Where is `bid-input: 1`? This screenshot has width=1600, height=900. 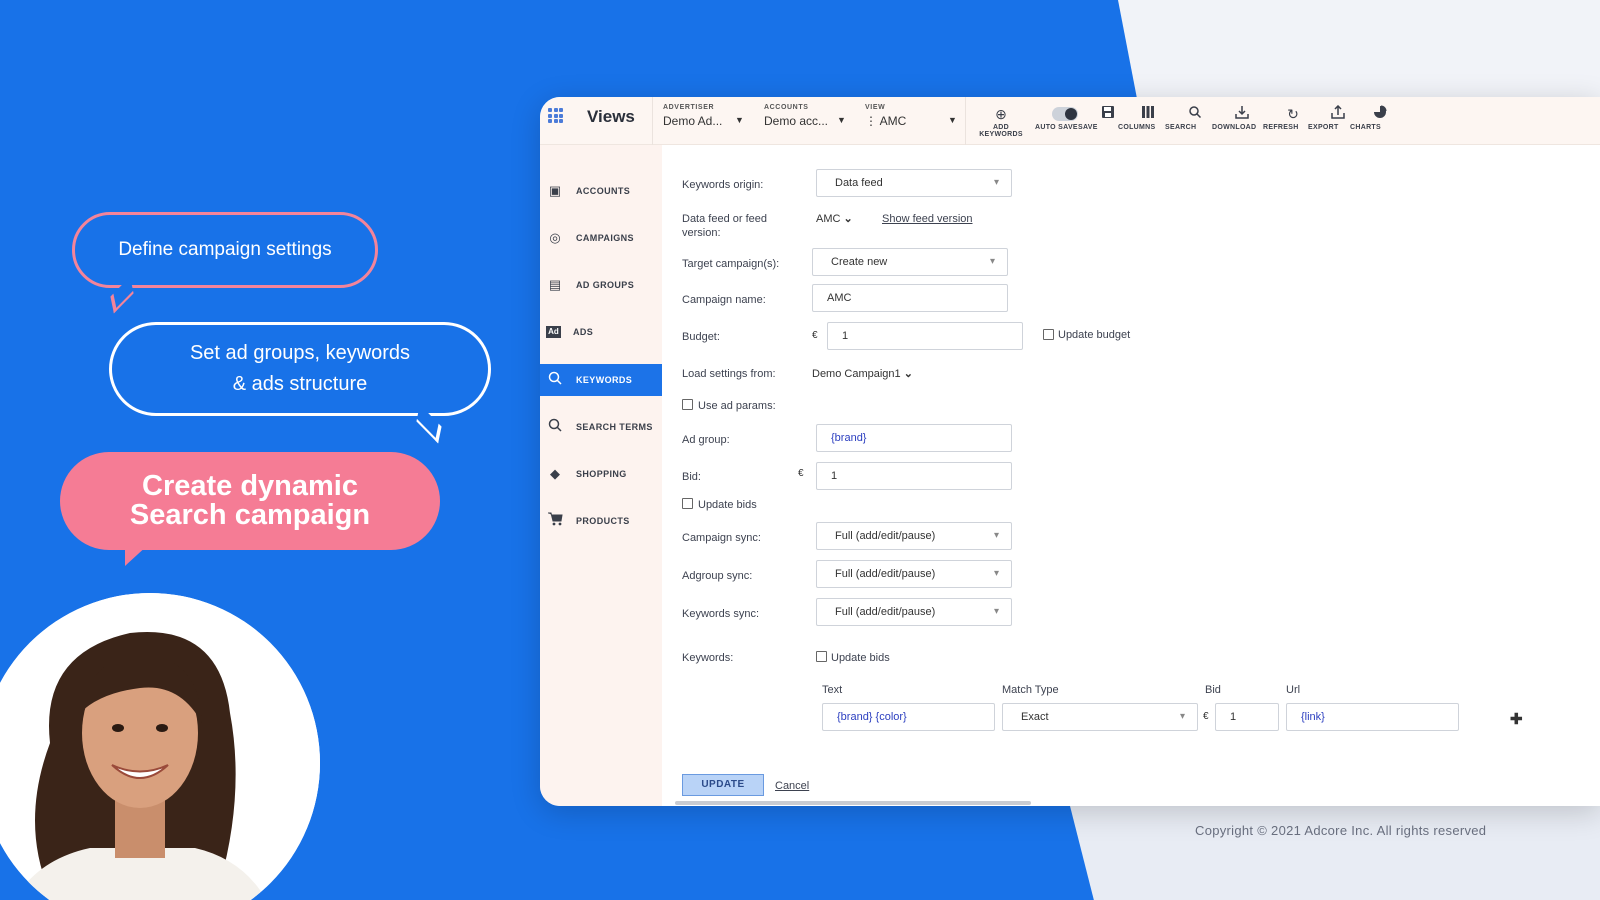
bid-input: 1 is located at coordinates (914, 476).